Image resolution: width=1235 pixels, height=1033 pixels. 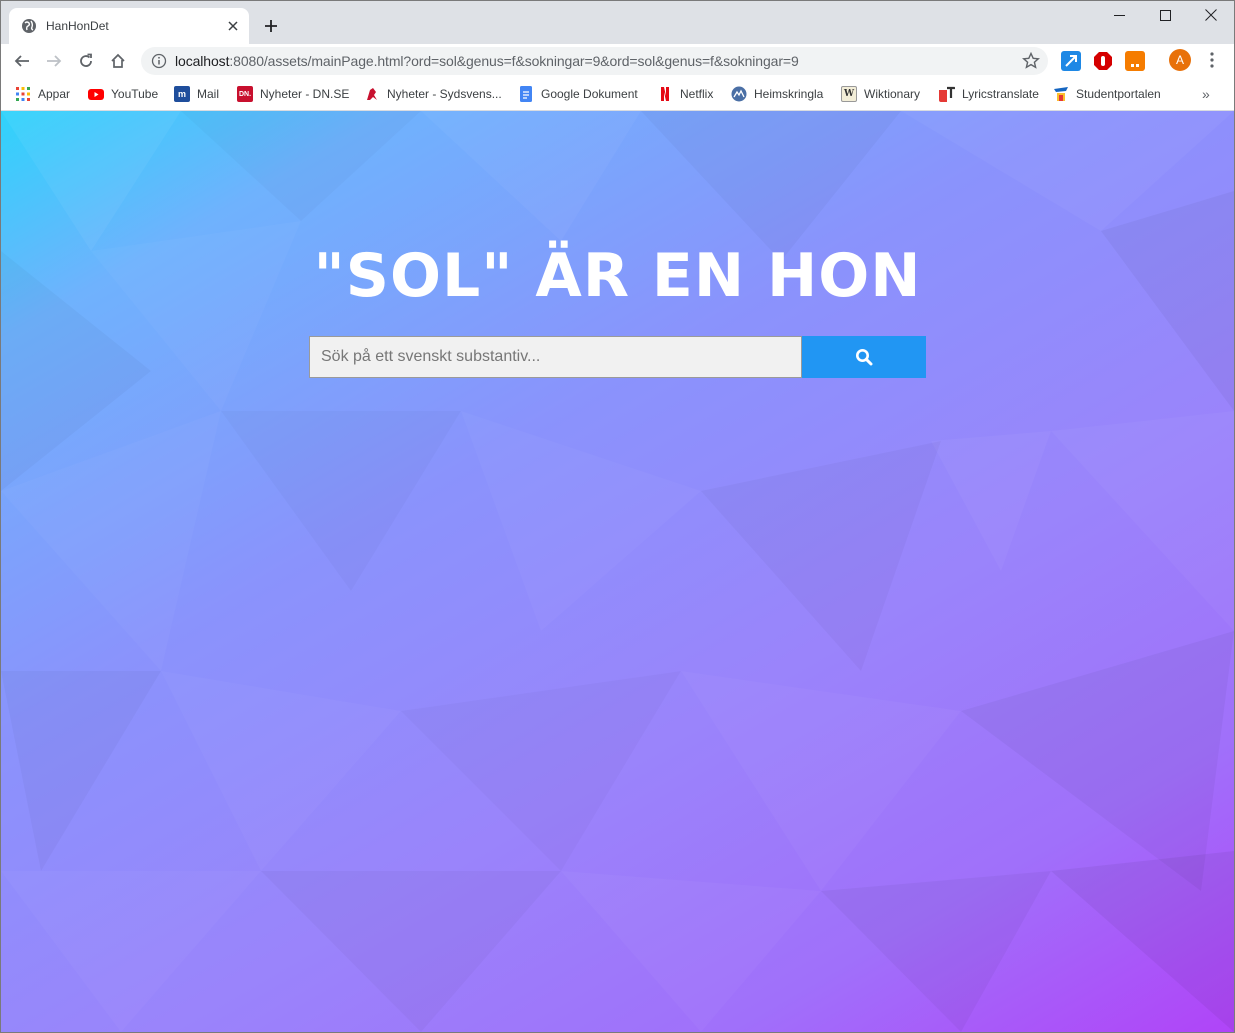 I want to click on close-icon, so click(x=1211, y=15).